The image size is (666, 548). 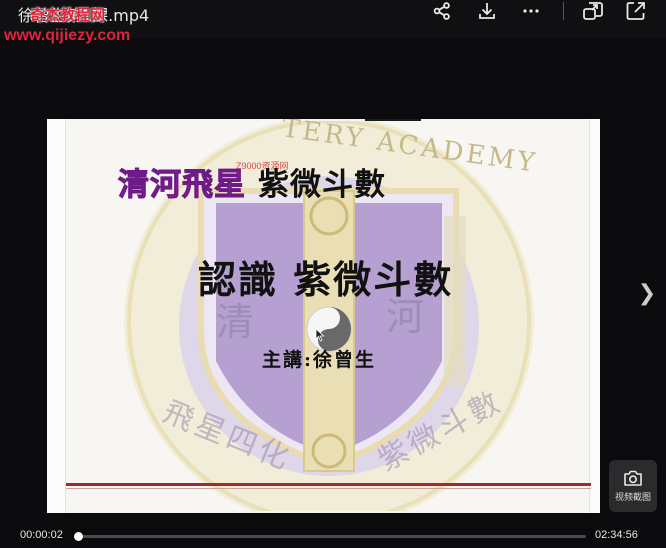 I want to click on more-icon, so click(x=531, y=11).